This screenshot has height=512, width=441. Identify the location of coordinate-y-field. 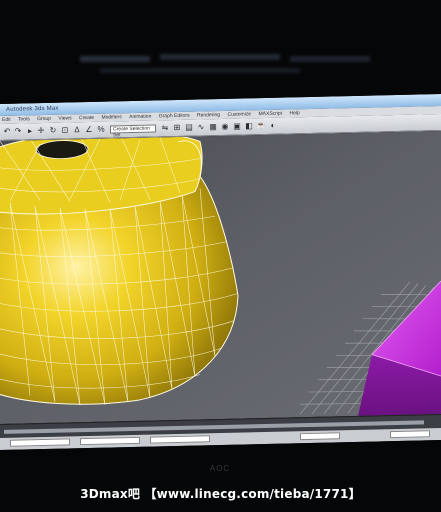
(110, 441).